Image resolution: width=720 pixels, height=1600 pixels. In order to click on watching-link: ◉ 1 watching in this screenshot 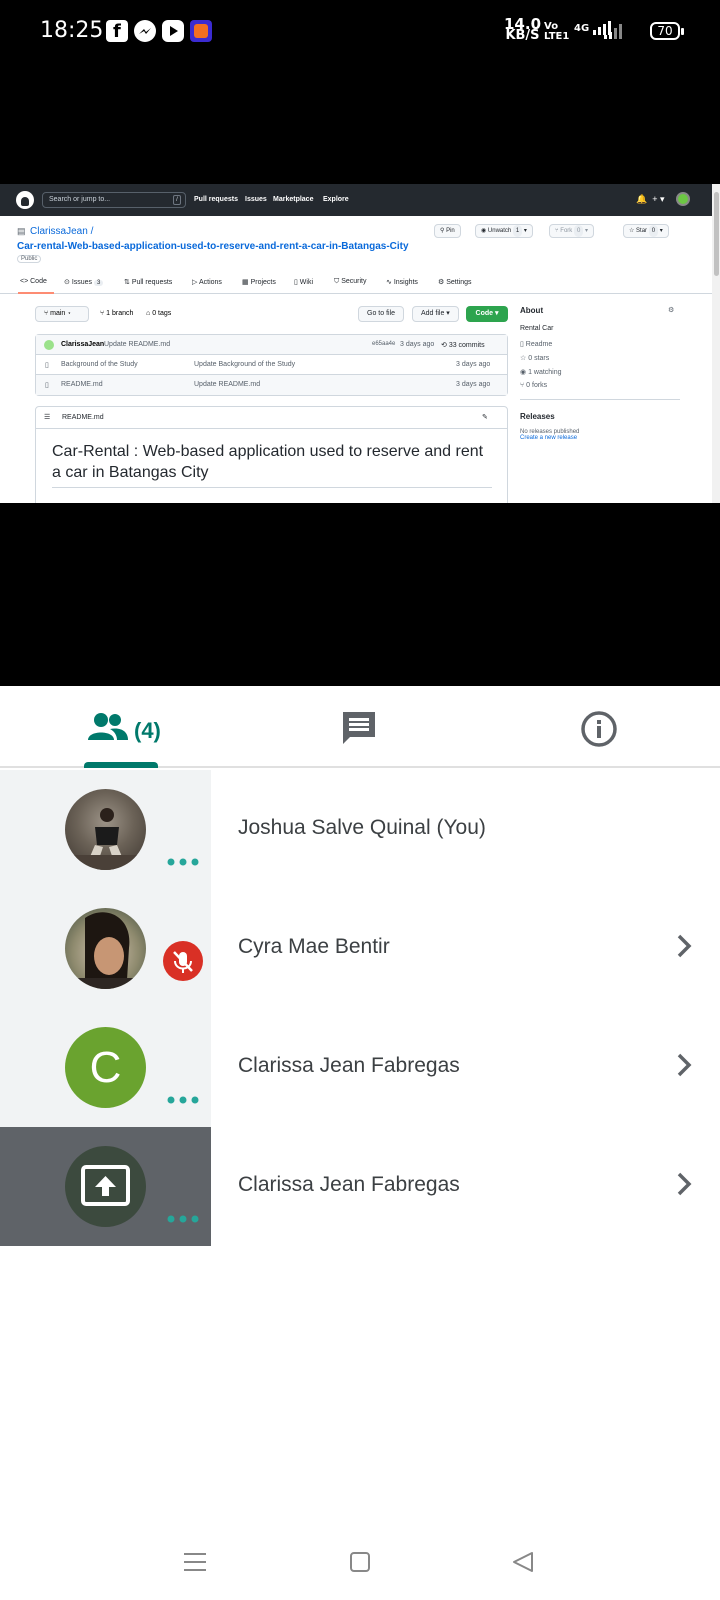, I will do `click(600, 372)`.